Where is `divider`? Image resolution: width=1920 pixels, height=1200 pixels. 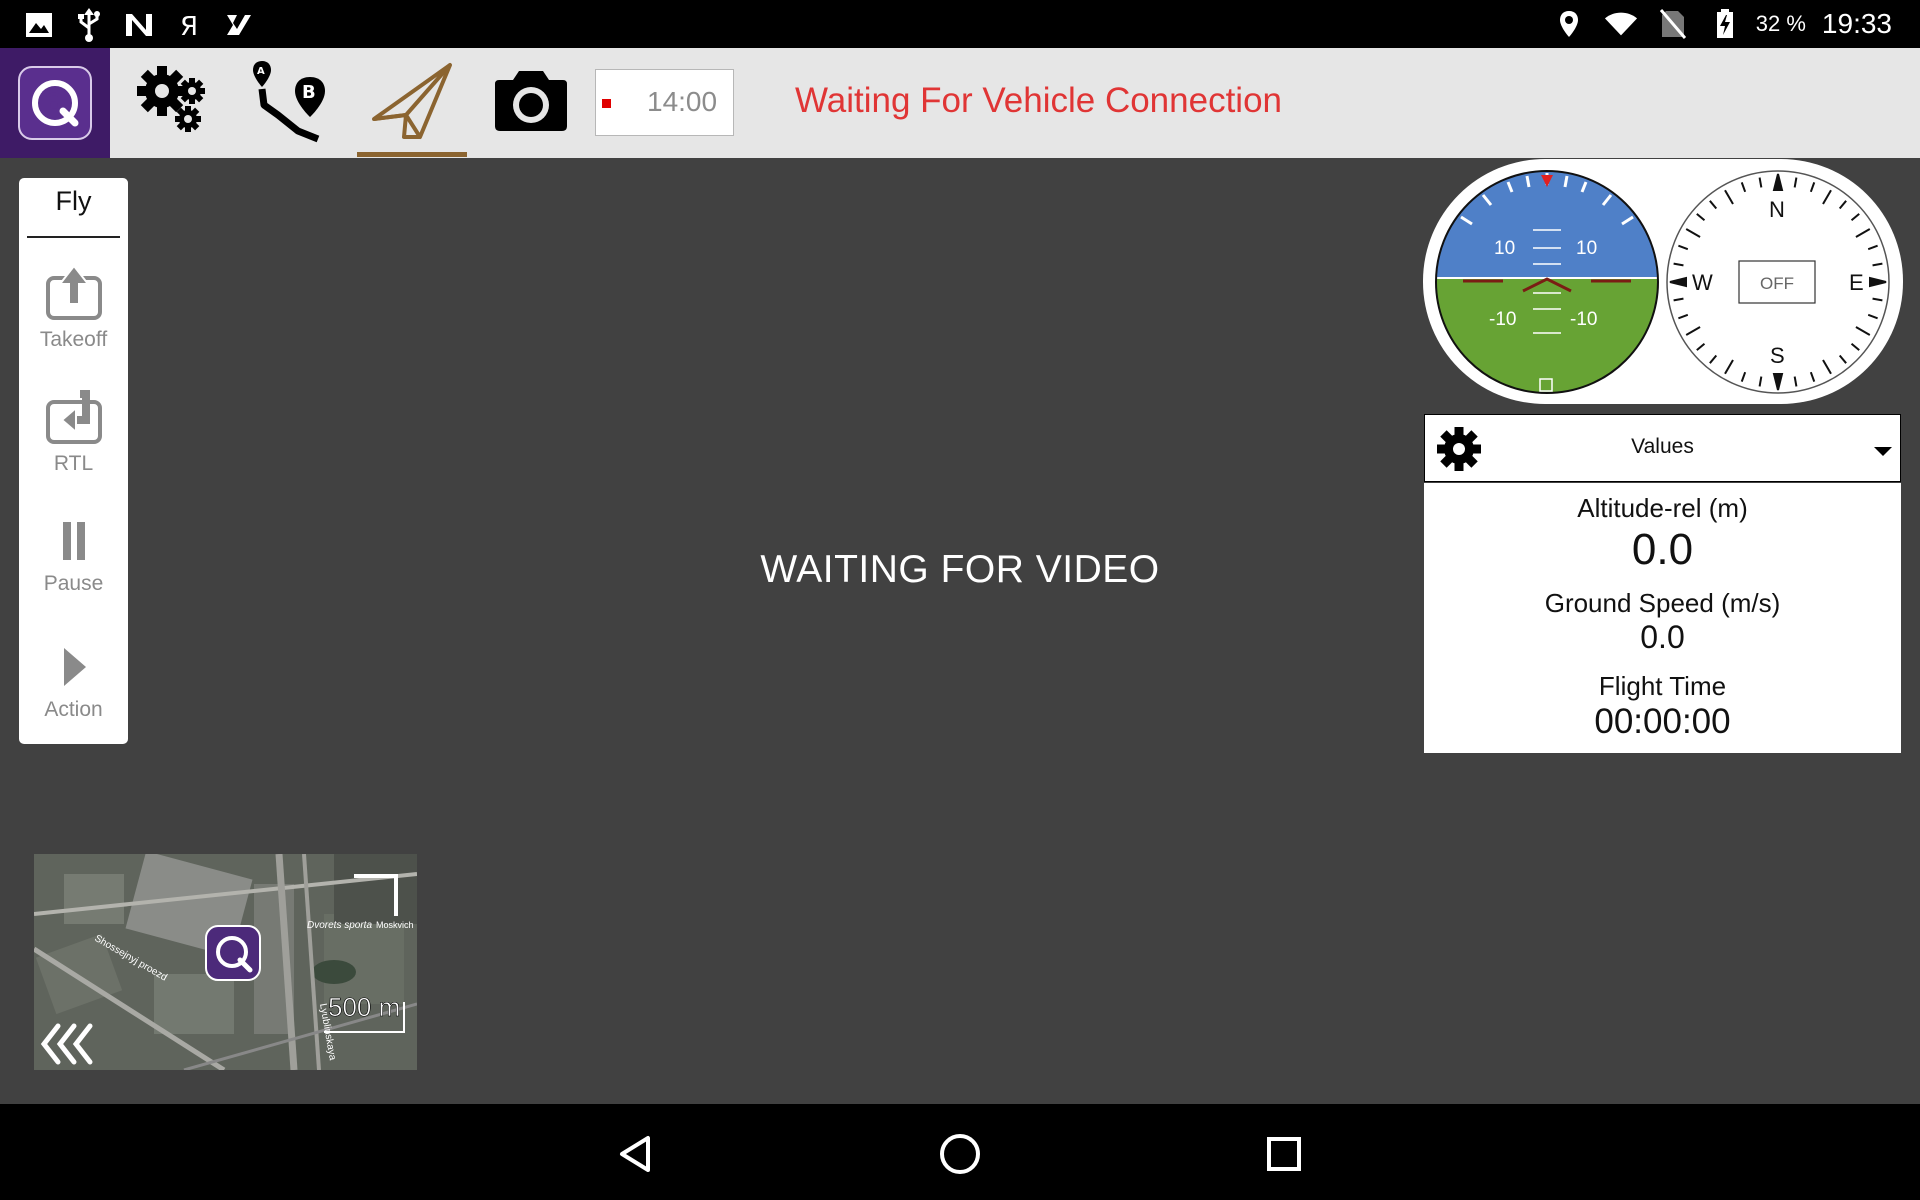
divider is located at coordinates (73, 237).